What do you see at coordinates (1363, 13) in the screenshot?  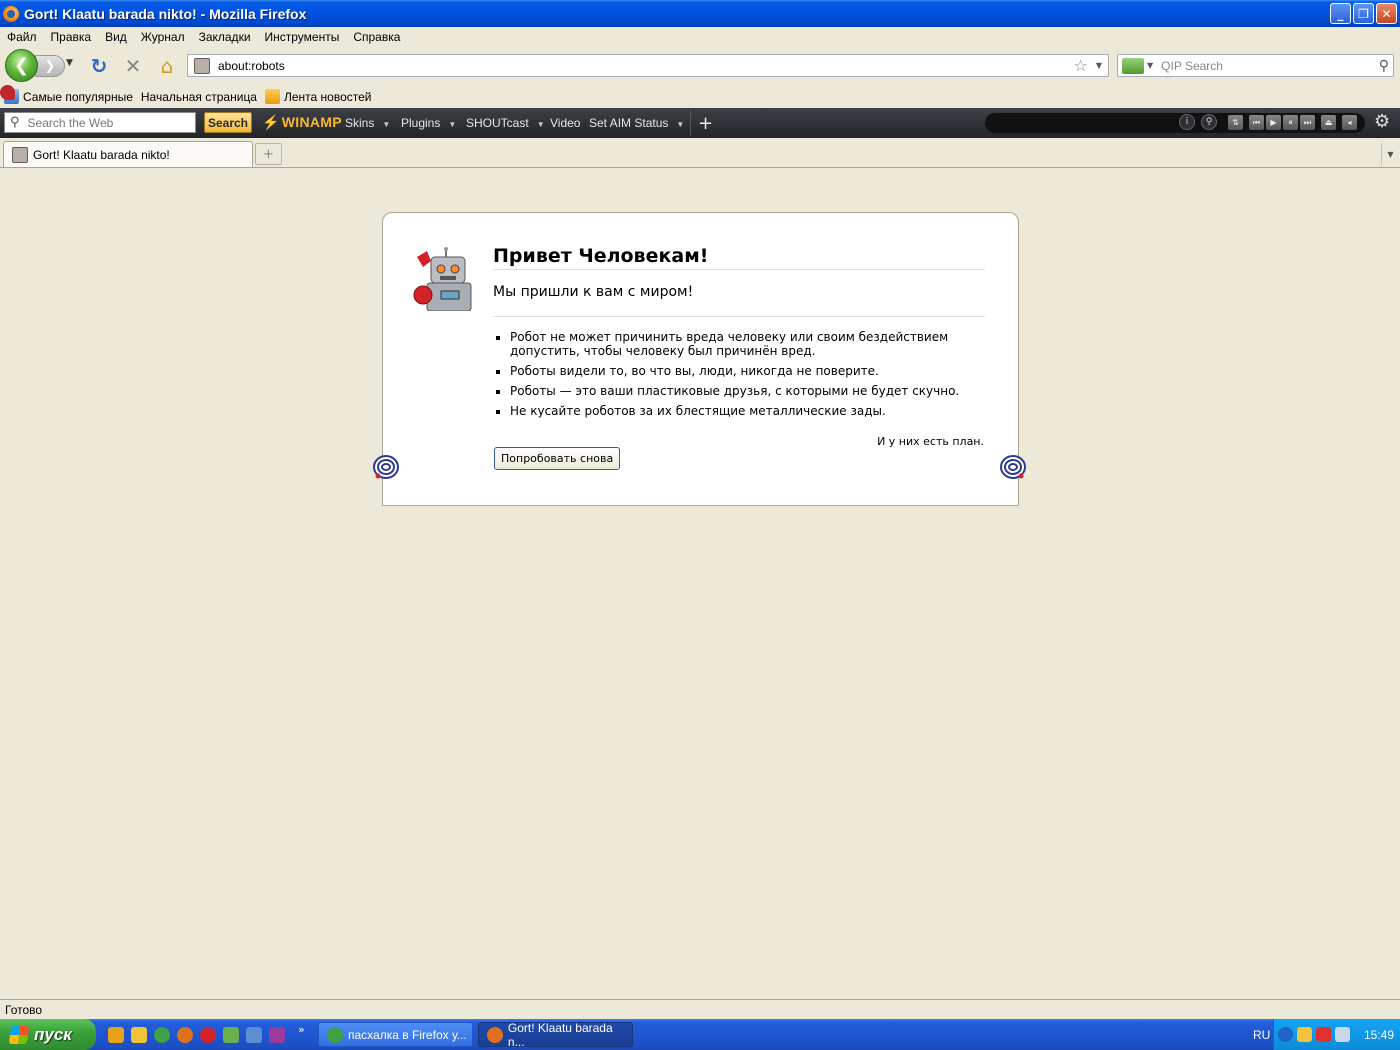 I see `maximize-button: ❐` at bounding box center [1363, 13].